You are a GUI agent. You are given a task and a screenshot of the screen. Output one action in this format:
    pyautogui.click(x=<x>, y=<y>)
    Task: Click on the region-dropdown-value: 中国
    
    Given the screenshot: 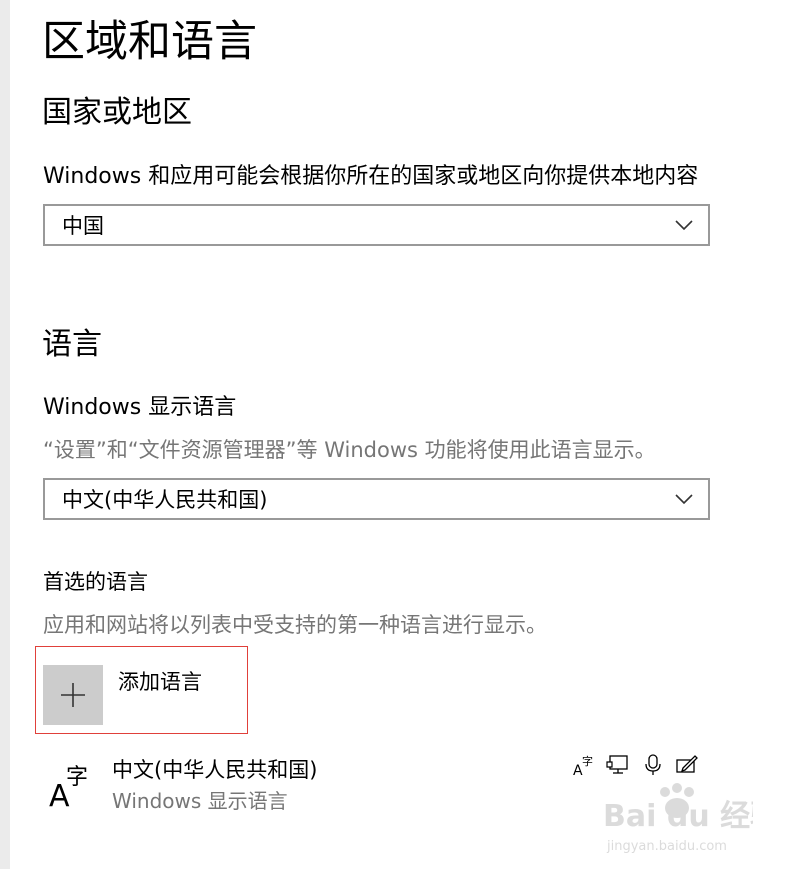 What is the action you would take?
    pyautogui.click(x=83, y=226)
    